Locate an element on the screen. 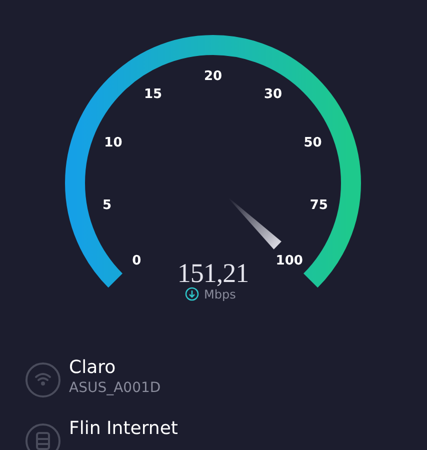  gauge-needle is located at coordinates (255, 224).